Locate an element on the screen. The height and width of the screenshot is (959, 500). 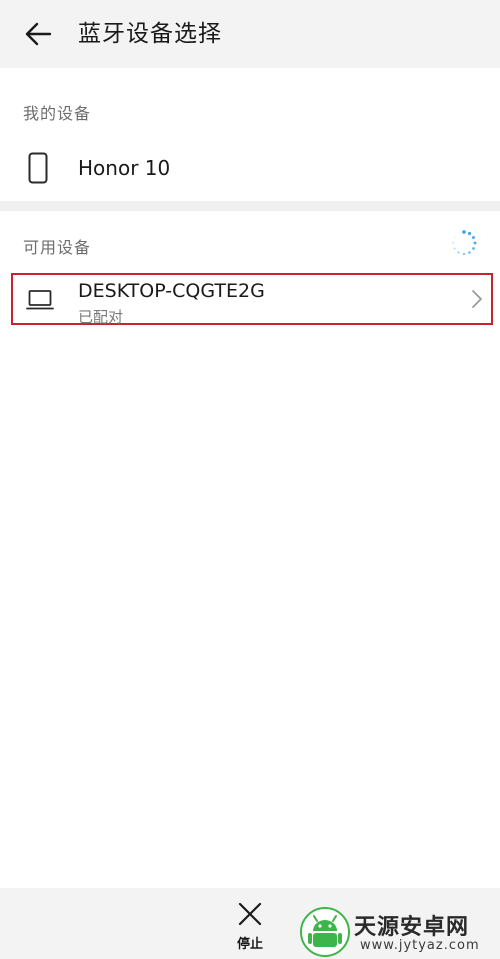
available-device-name: DESKTOP-CQGTE2G is located at coordinates (171, 291).